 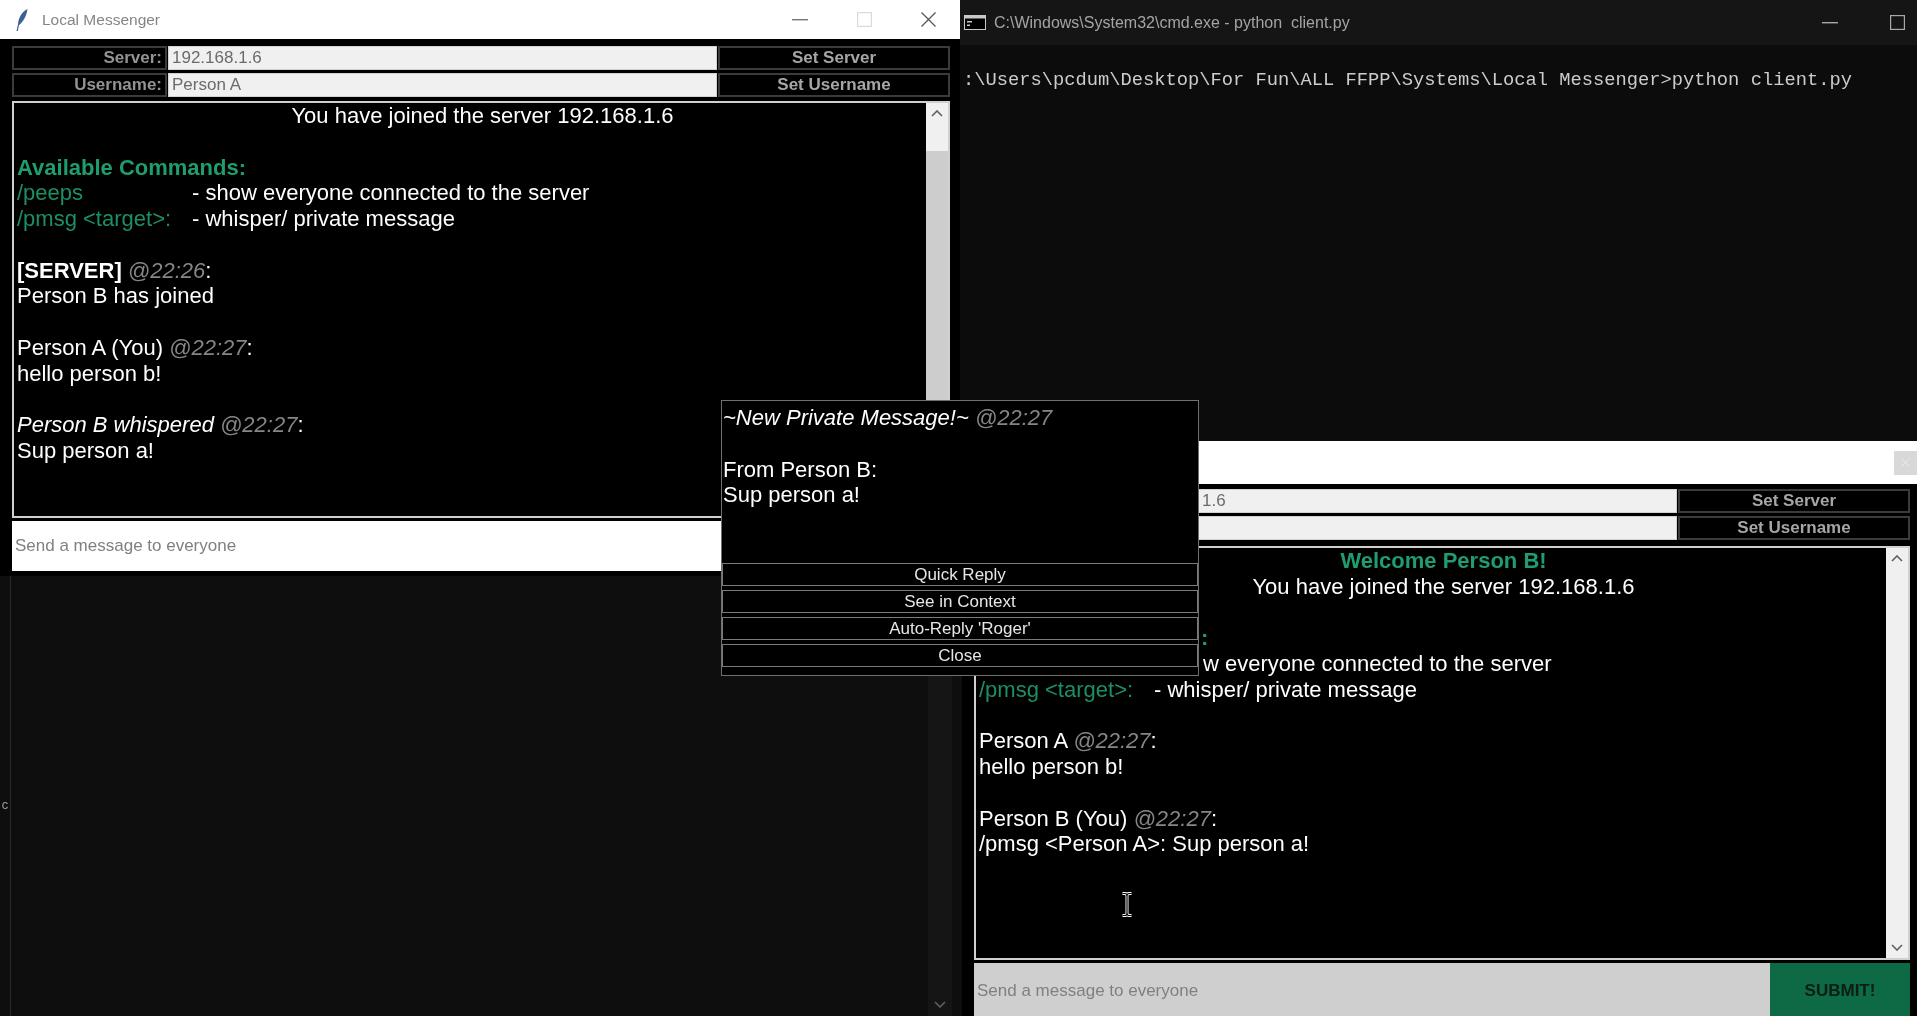 I want to click on popup-message: From Person B:, so click(x=800, y=469).